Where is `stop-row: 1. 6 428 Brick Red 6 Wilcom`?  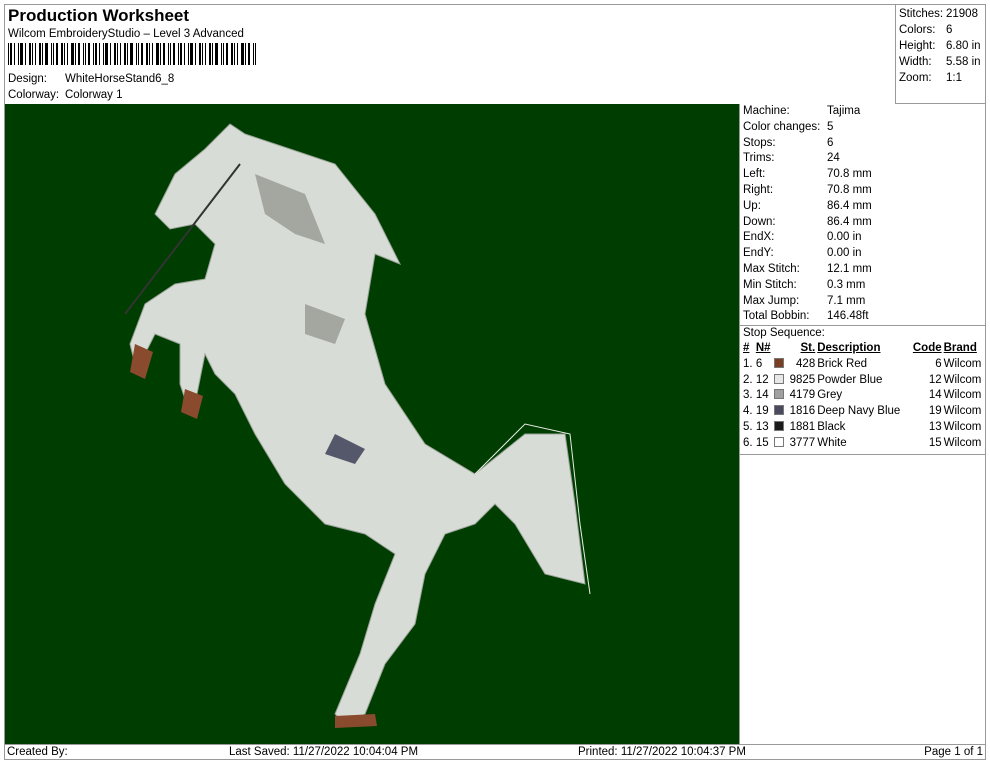
stop-row: 1. 6 428 Brick Red 6 Wilcom is located at coordinates (863, 365).